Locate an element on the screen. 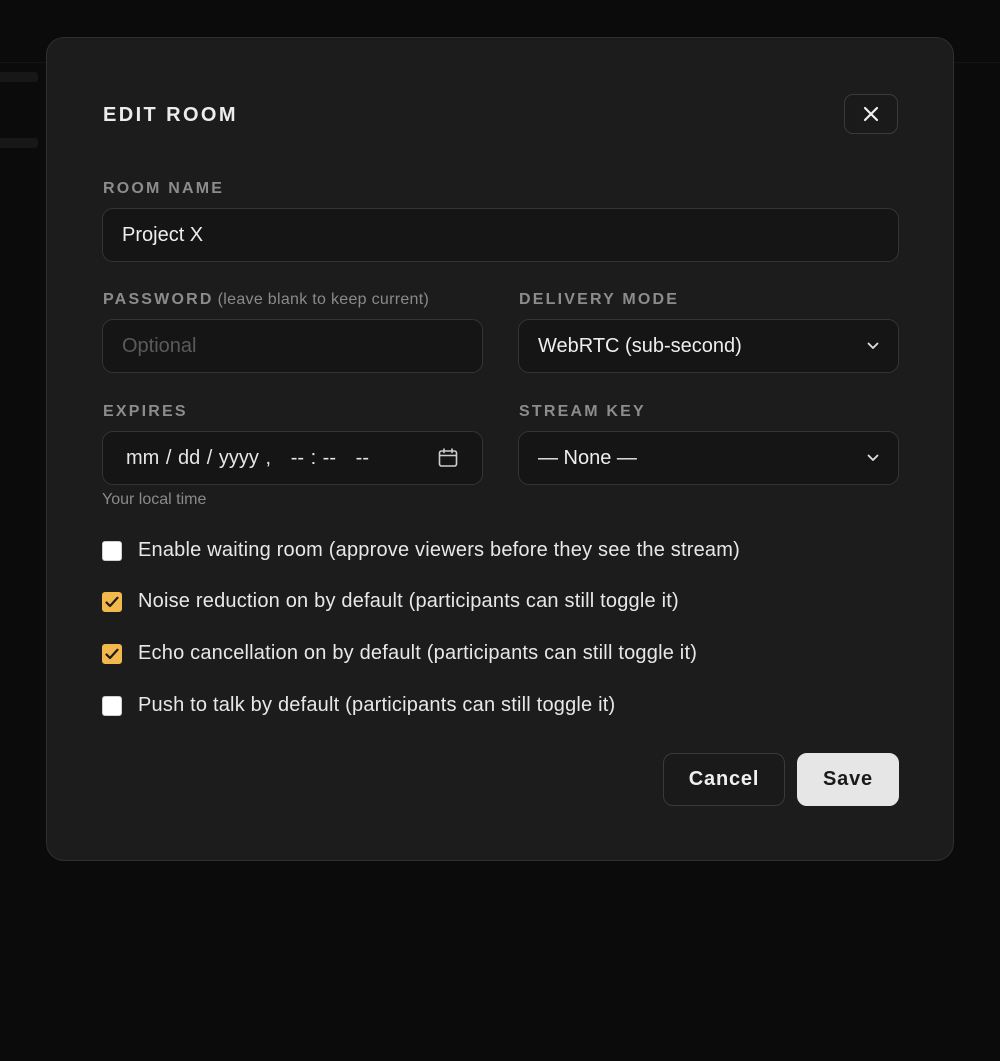 Image resolution: width=1000 pixels, height=1061 pixels. password-input is located at coordinates (292, 346).